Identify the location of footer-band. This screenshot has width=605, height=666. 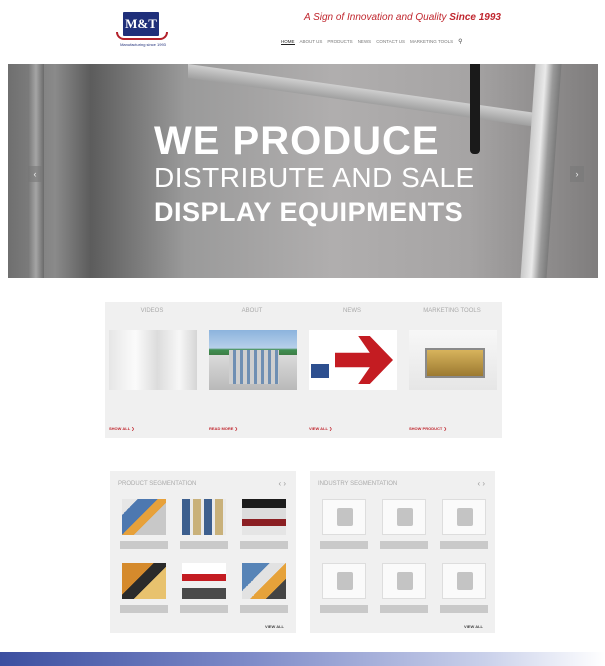
(302, 659).